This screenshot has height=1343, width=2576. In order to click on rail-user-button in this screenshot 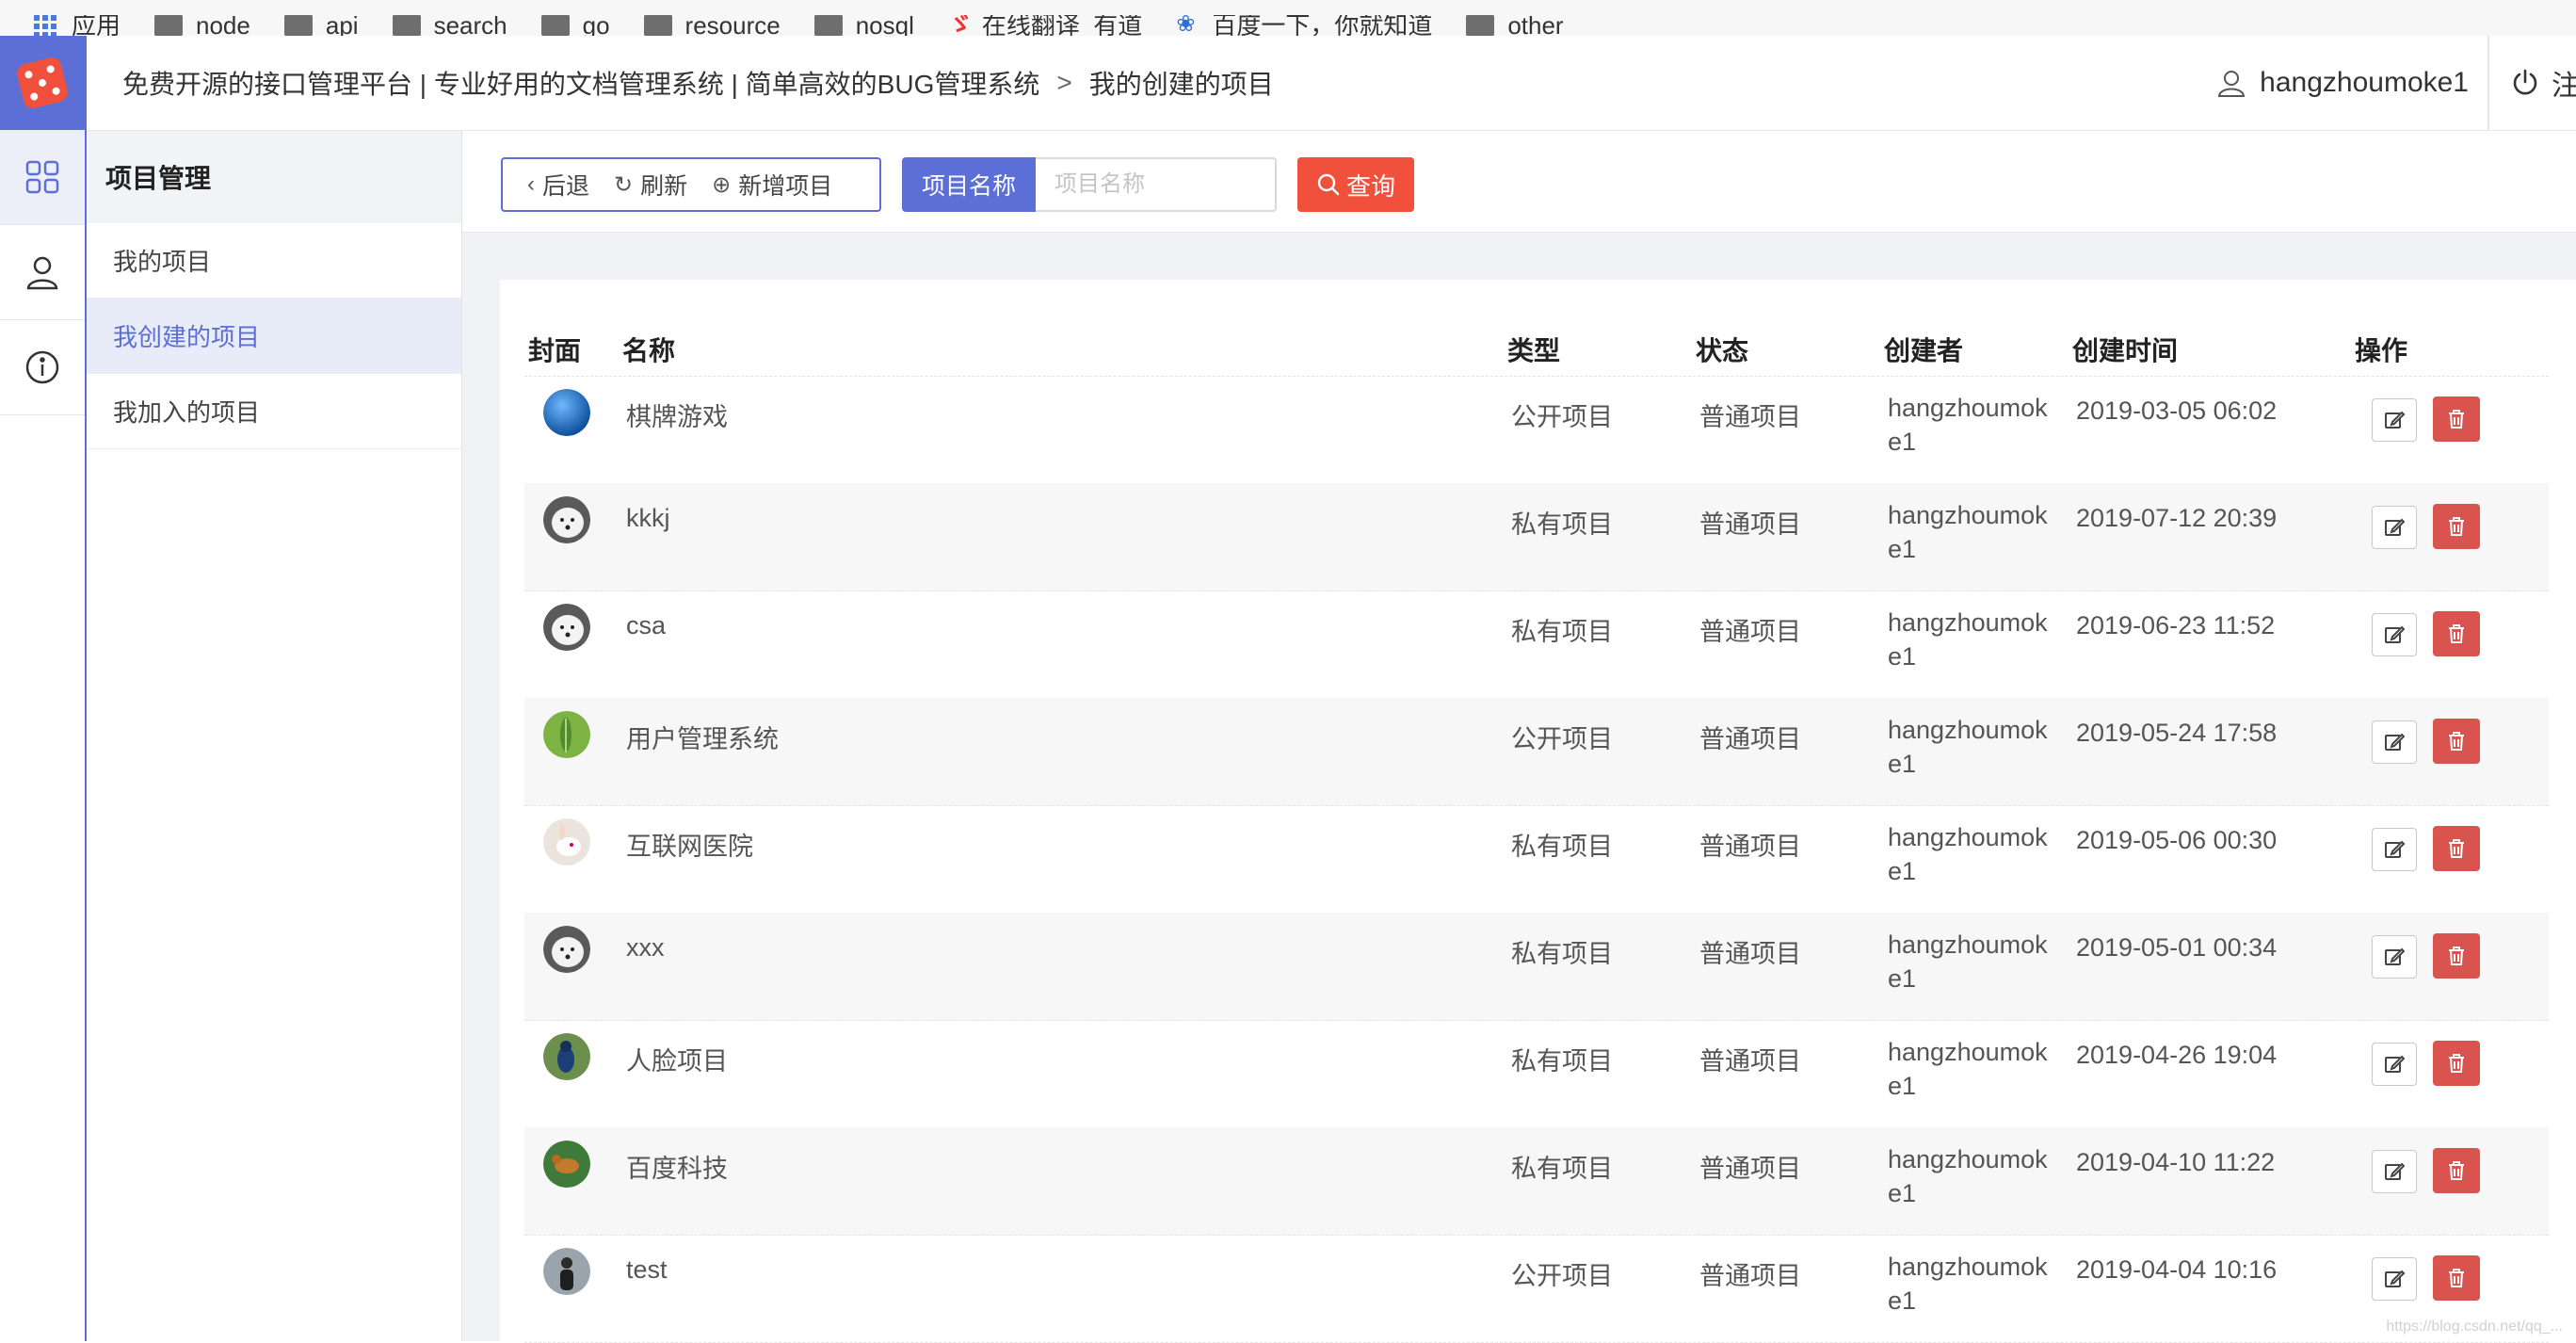, I will do `click(42, 272)`.